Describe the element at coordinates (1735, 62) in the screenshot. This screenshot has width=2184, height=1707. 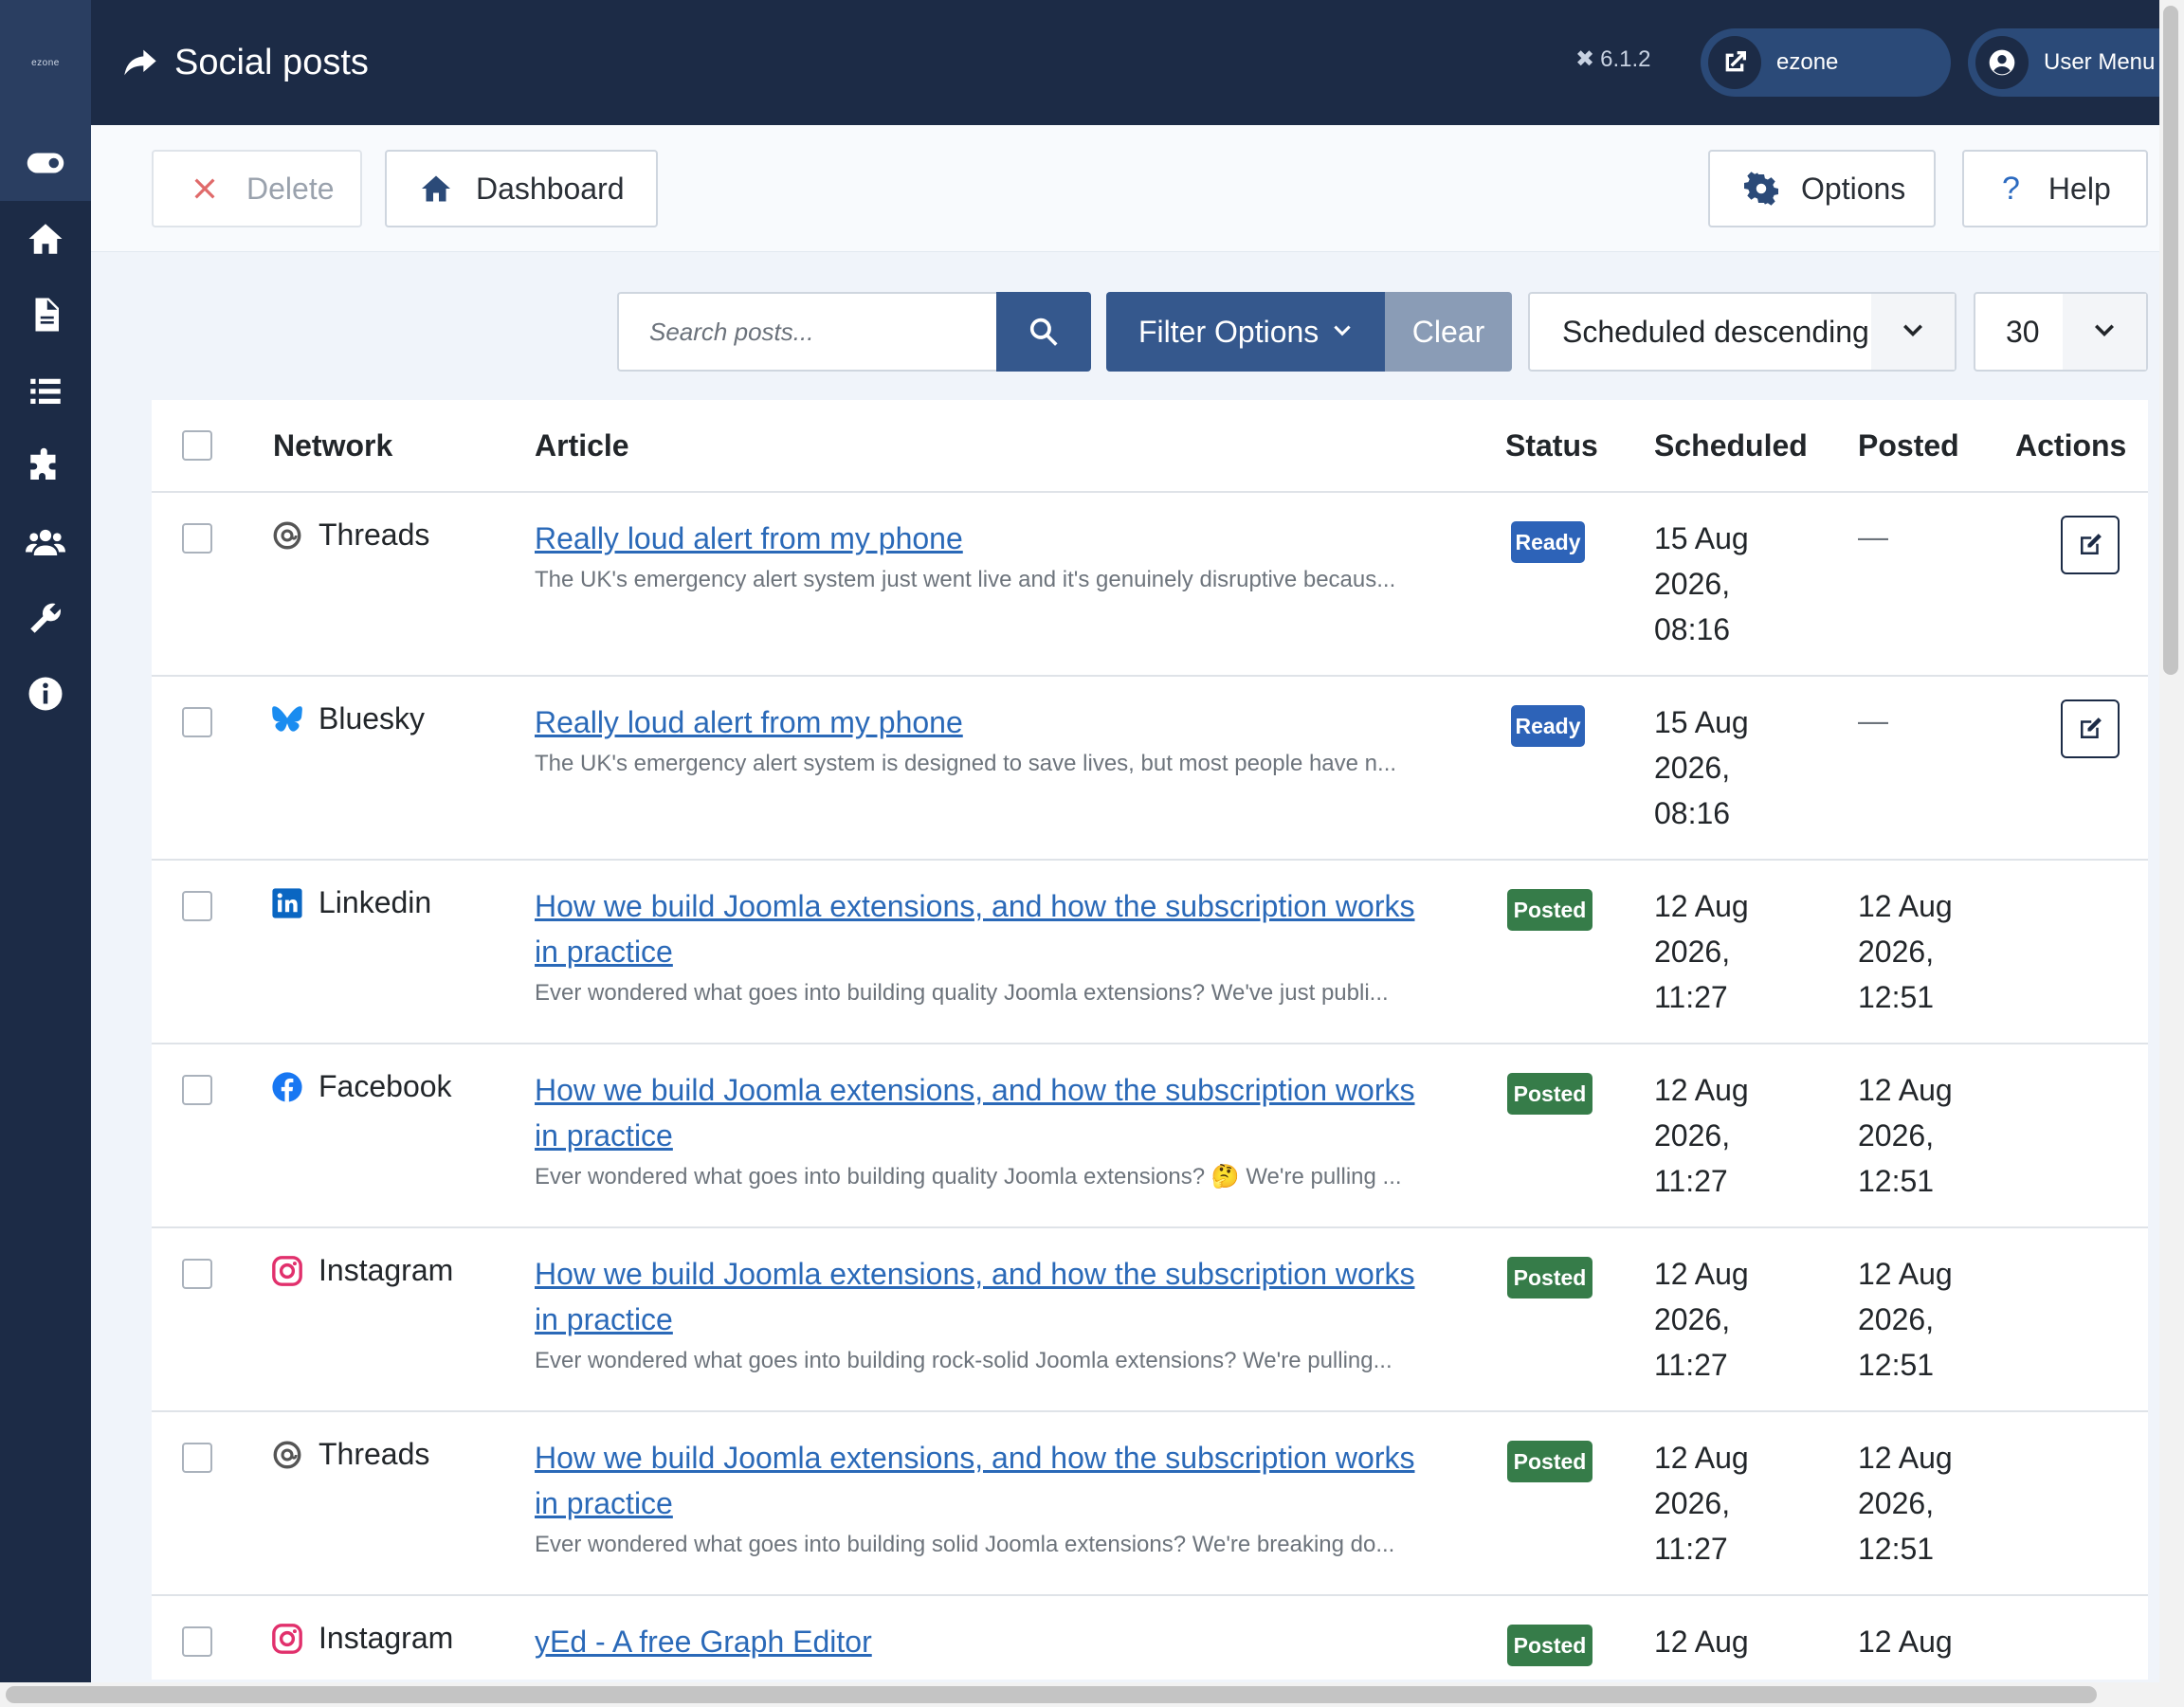
I see `external-link-icon` at that location.